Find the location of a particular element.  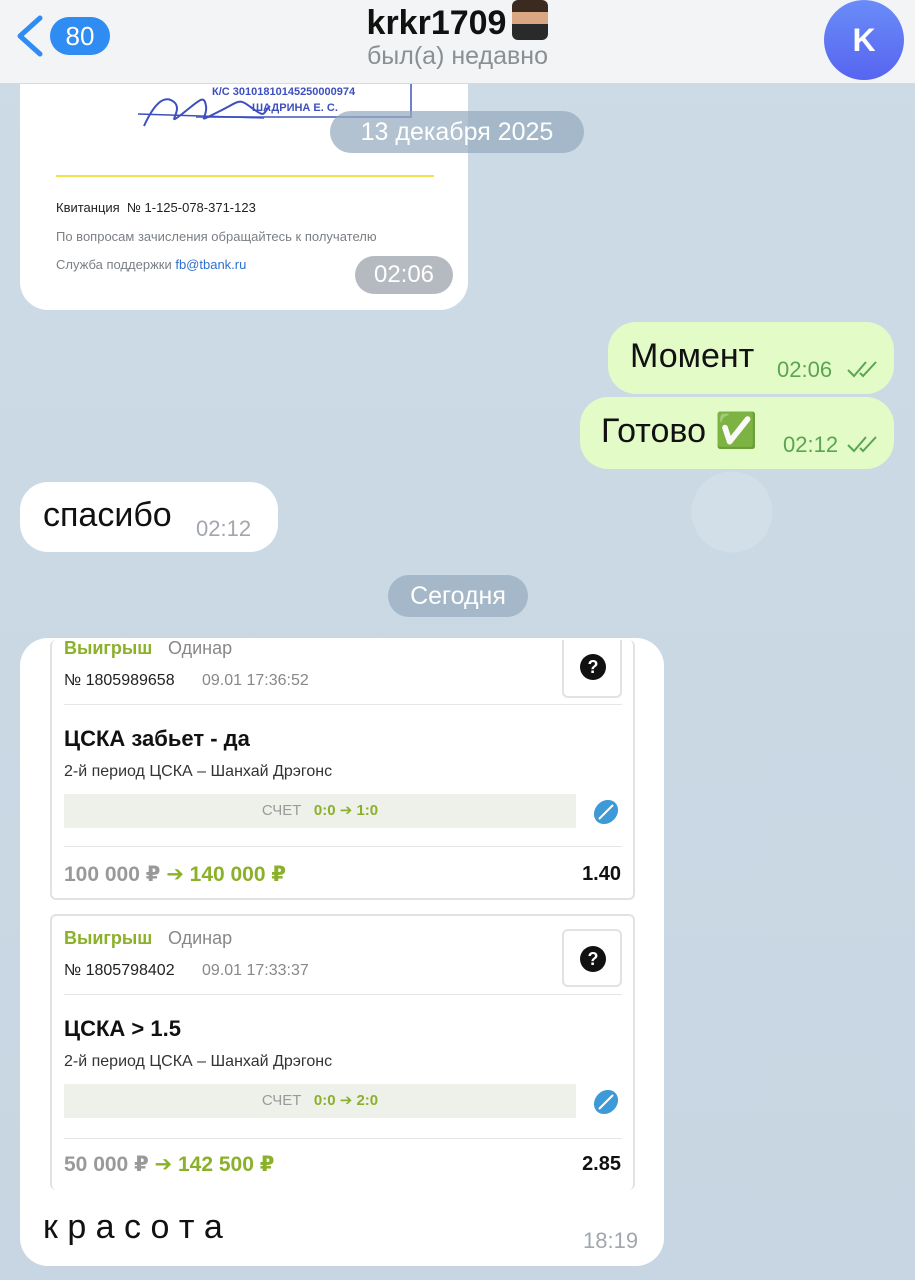

title-block: krkr1709 is located at coordinates (457, 21).